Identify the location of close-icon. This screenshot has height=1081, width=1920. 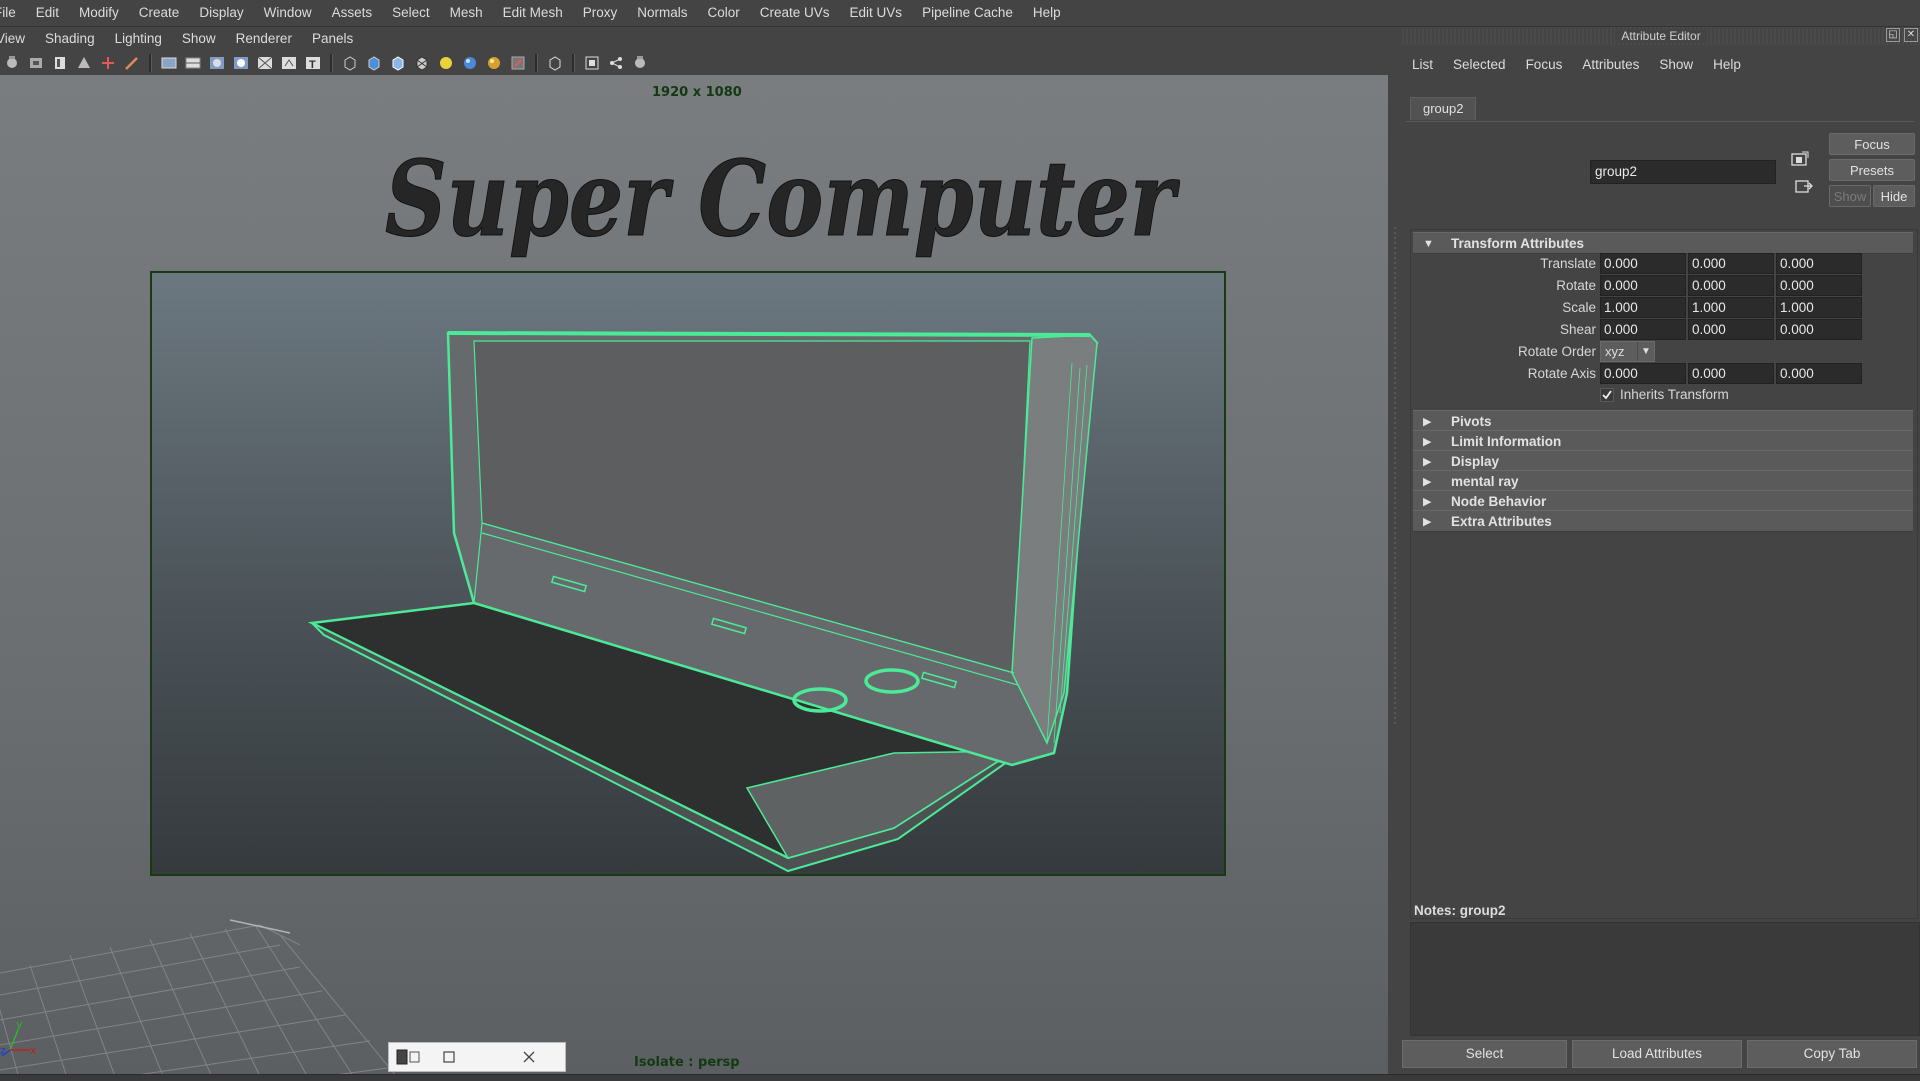
(529, 1057).